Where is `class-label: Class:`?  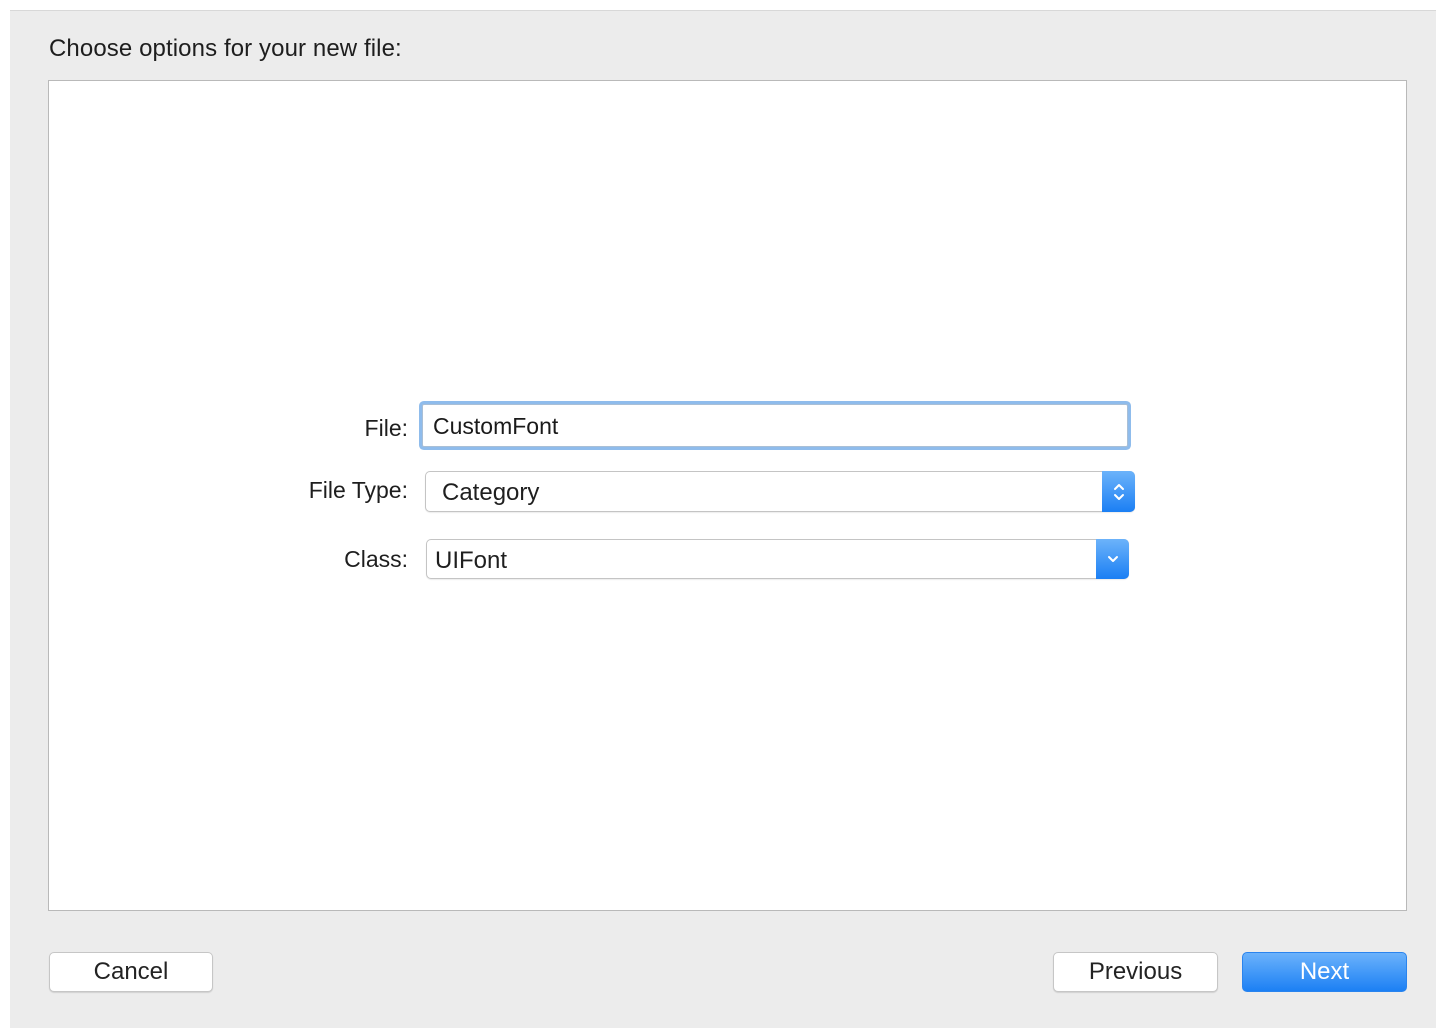
class-label: Class: is located at coordinates (376, 559).